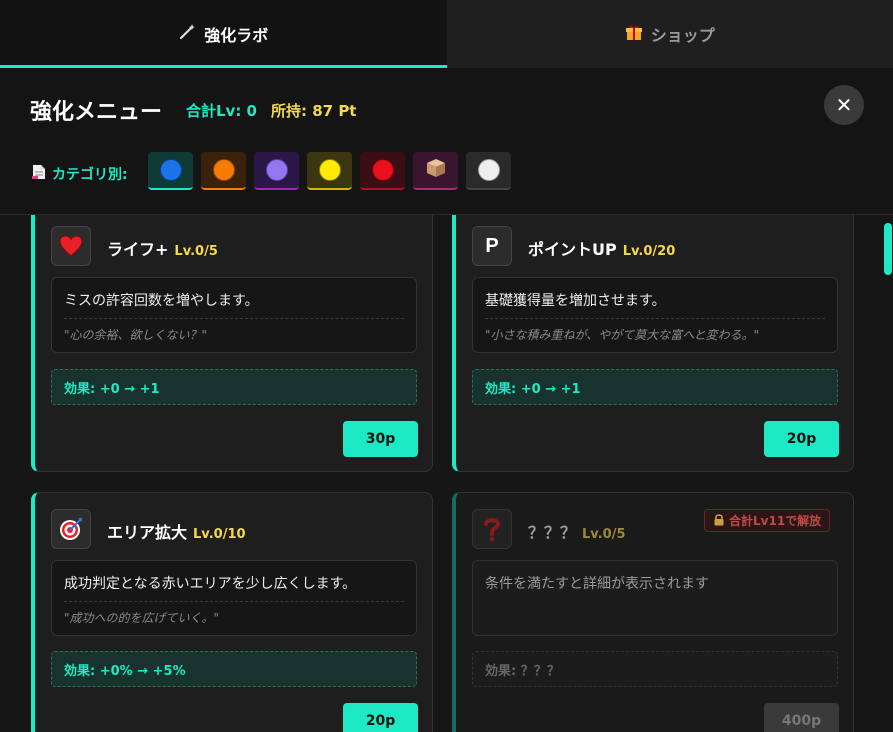 The width and height of the screenshot is (893, 732). I want to click on category-purple, so click(276, 171).